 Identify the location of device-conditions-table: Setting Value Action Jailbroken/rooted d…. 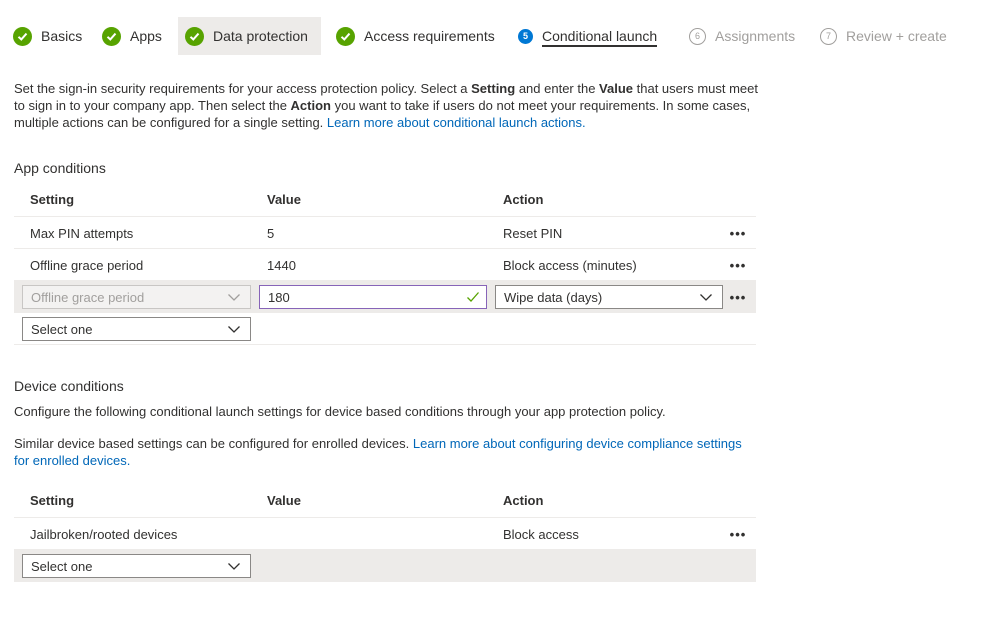
(385, 533).